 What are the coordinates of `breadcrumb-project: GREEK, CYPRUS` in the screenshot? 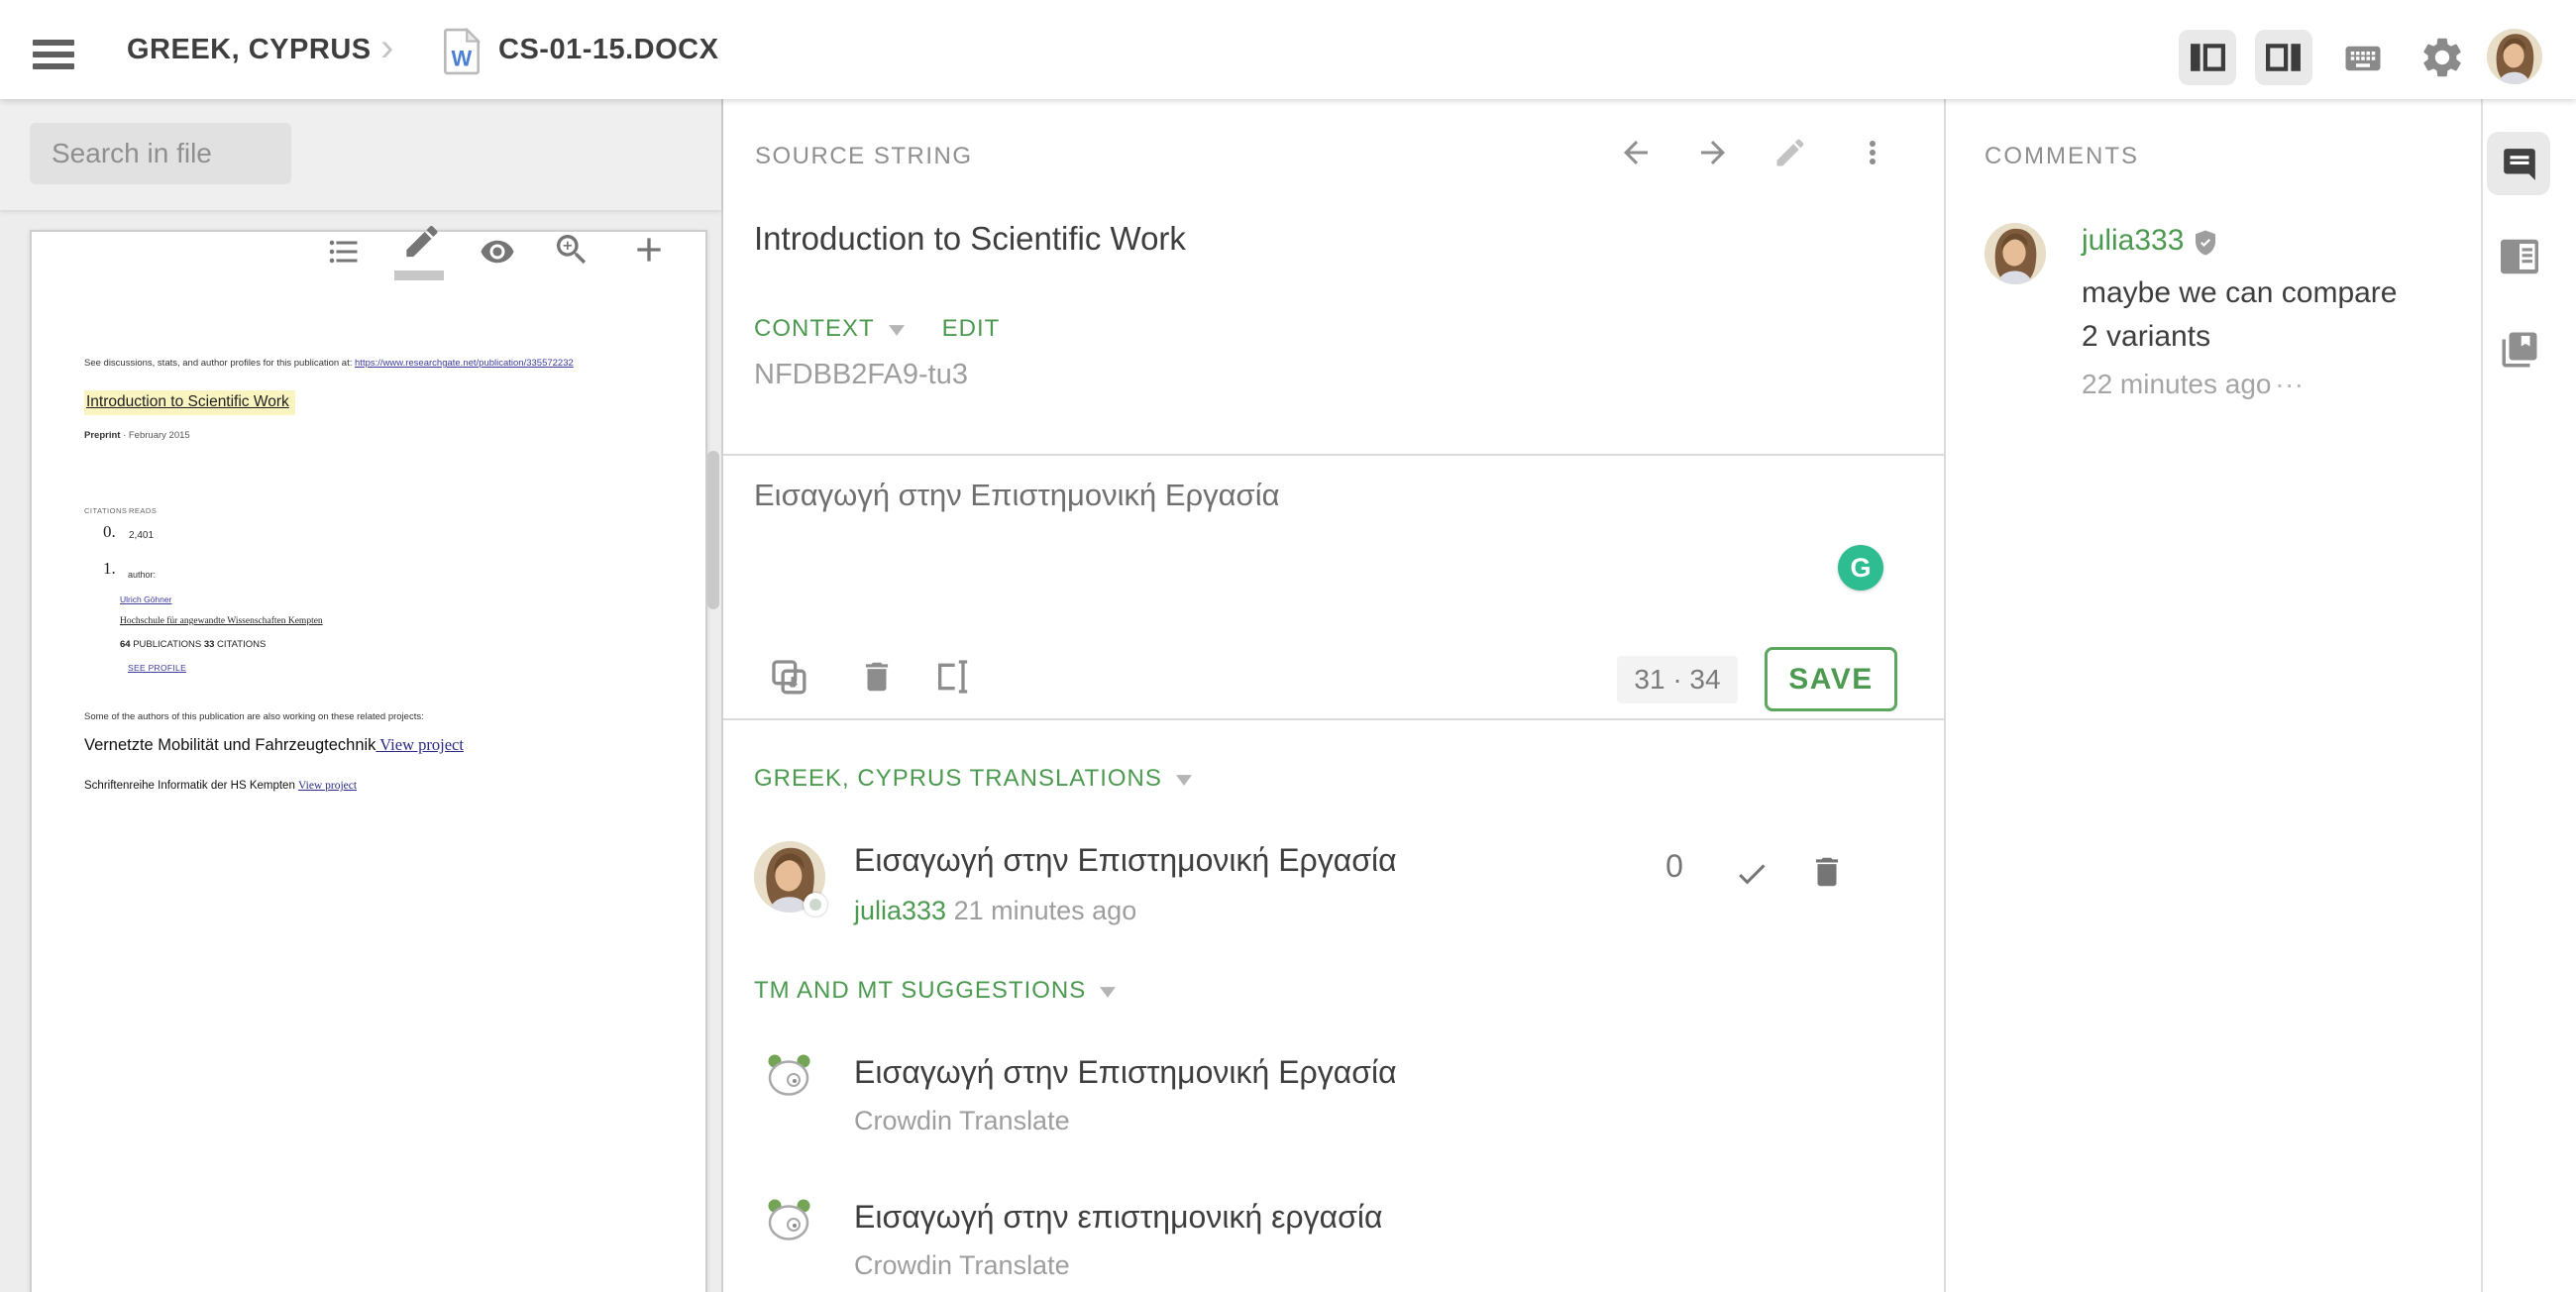 It's located at (249, 50).